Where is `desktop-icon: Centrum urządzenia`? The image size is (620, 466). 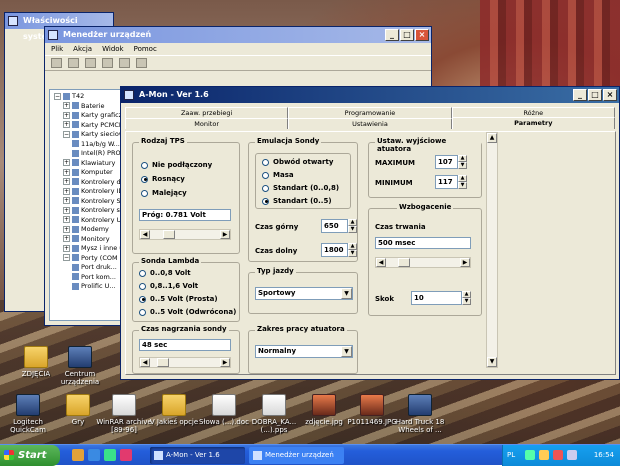
desktop-icon: Centrum urządzenia is located at coordinates (80, 366).